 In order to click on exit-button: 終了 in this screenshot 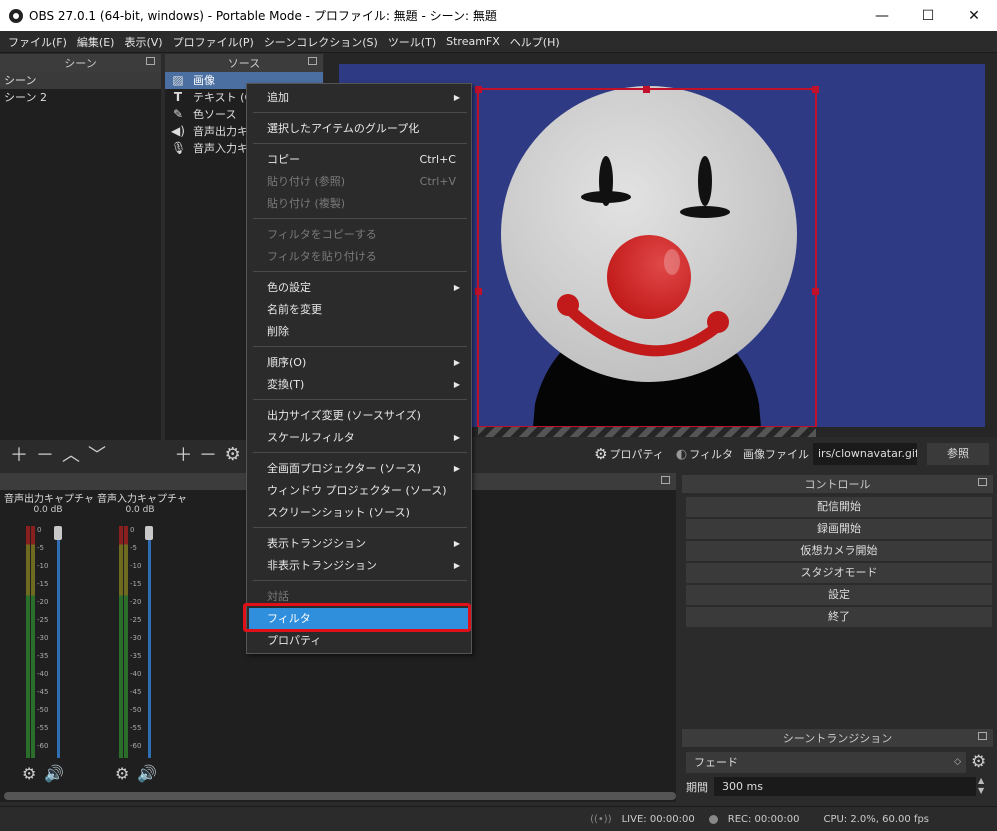, I will do `click(839, 617)`.